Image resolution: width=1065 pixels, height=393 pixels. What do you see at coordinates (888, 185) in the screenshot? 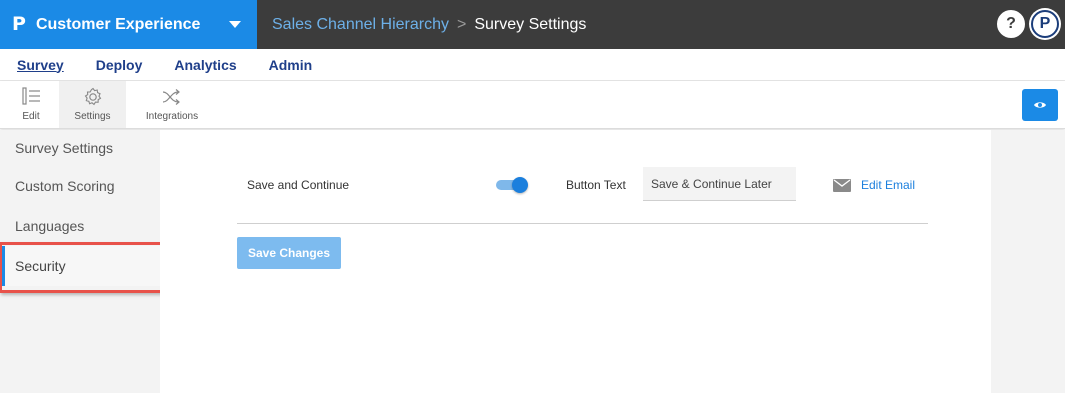
I see `edit-email-label: Edit Email` at bounding box center [888, 185].